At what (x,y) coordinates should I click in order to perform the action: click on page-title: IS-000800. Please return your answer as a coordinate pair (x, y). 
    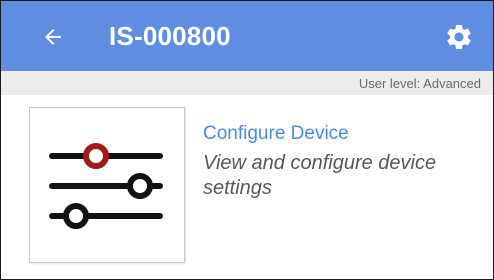
    Looking at the image, I should click on (170, 36).